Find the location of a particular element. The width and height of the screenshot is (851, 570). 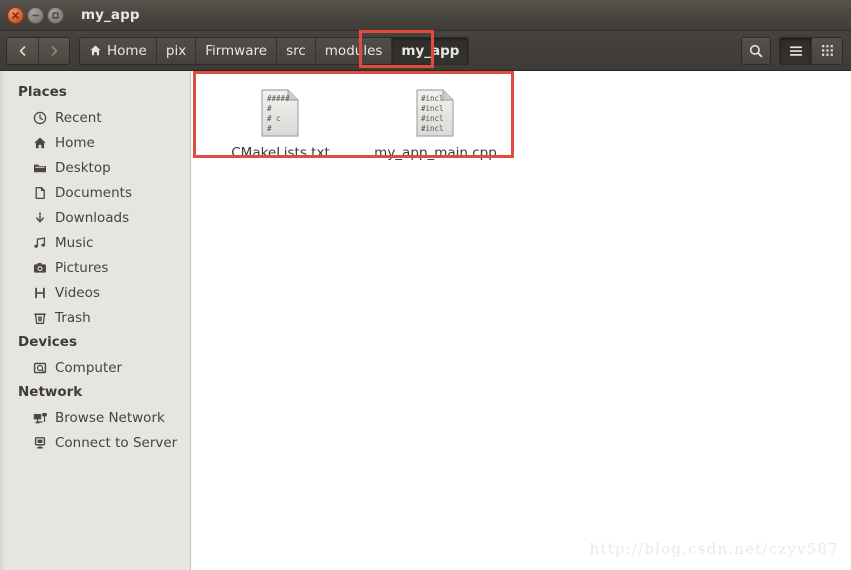

sidebar-item-label: Connect to Server is located at coordinates (116, 442).